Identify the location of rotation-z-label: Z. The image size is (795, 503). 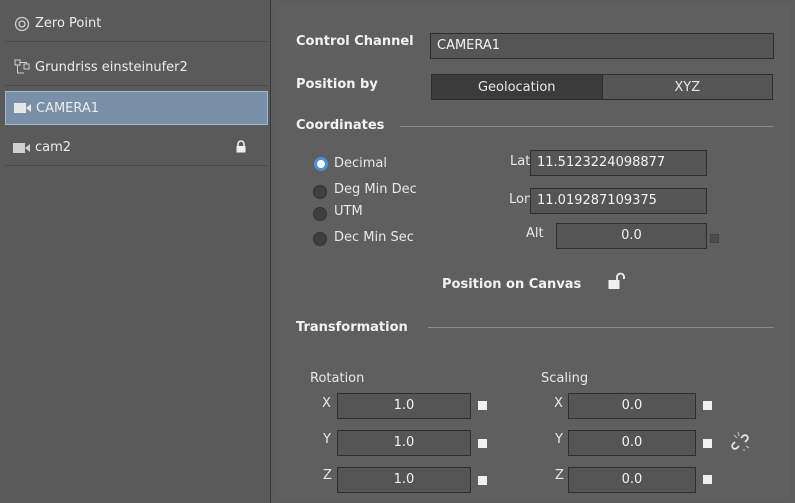
(327, 475).